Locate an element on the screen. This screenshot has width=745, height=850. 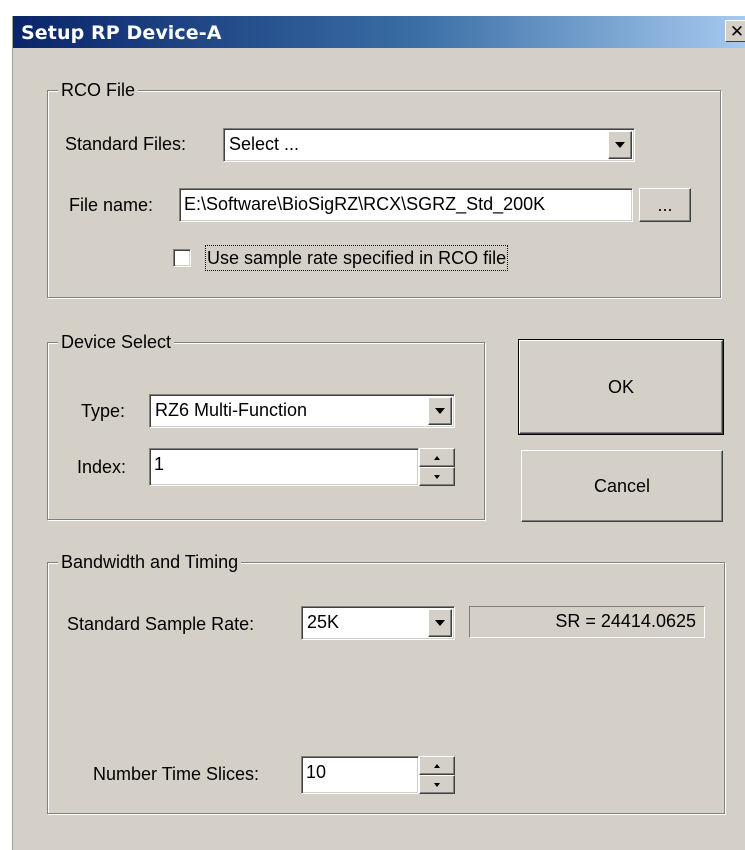
ok-button: OK is located at coordinates (621, 387).